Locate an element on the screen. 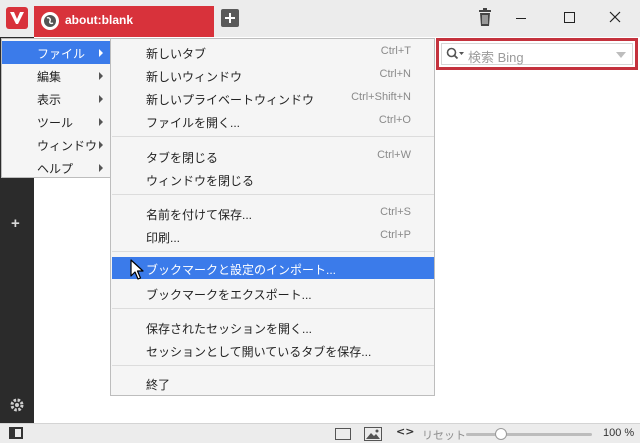 The width and height of the screenshot is (640, 443). zoom-reset-button: リセット is located at coordinates (444, 435).